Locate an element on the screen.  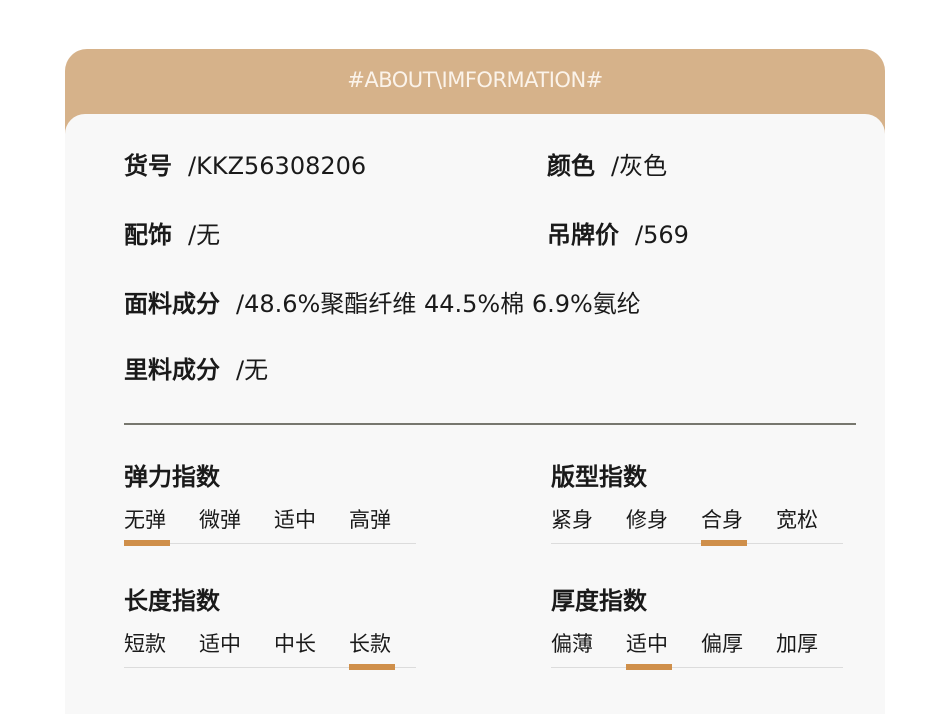
length-index-title: 长度指数 is located at coordinates (172, 601).